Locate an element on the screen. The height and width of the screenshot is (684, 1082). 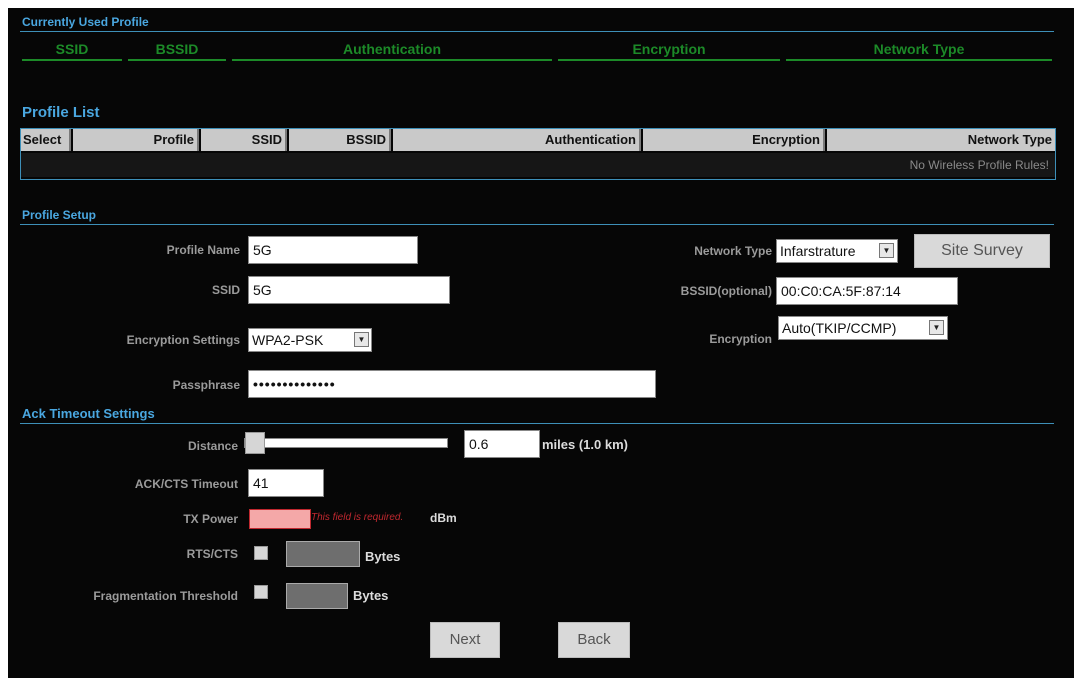
distance-unit: miles (1.0 km) is located at coordinates (585, 444).